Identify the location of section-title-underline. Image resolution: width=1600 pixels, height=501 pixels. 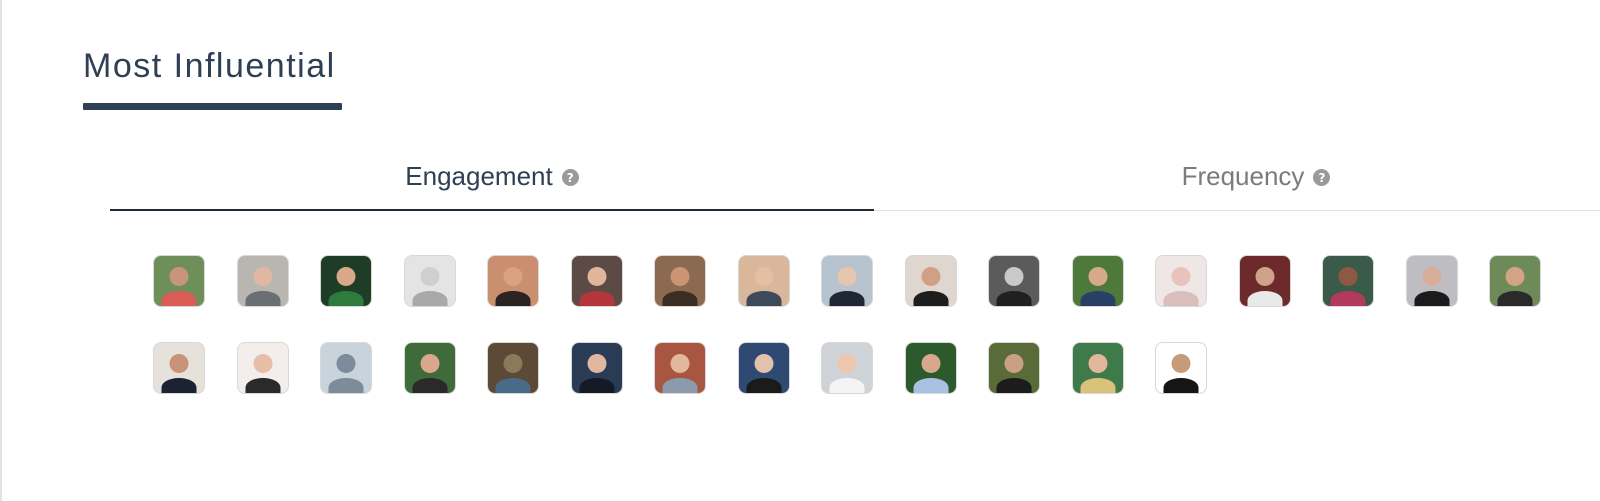
(212, 106).